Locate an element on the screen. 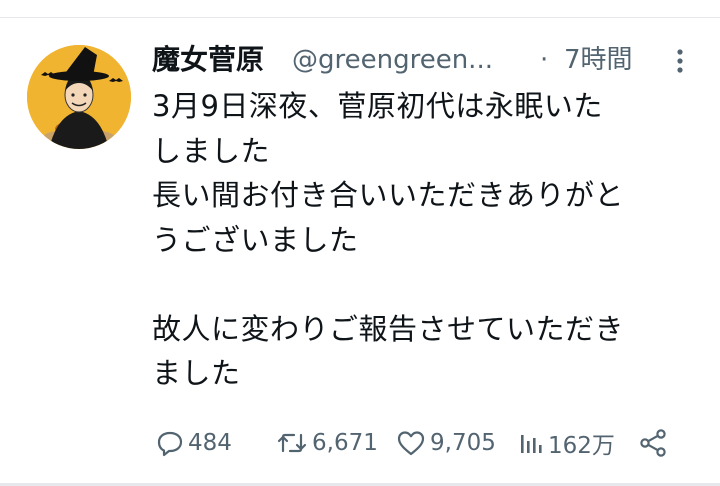 Image resolution: width=720 pixels, height=486 pixels. avatar is located at coordinates (79, 97).